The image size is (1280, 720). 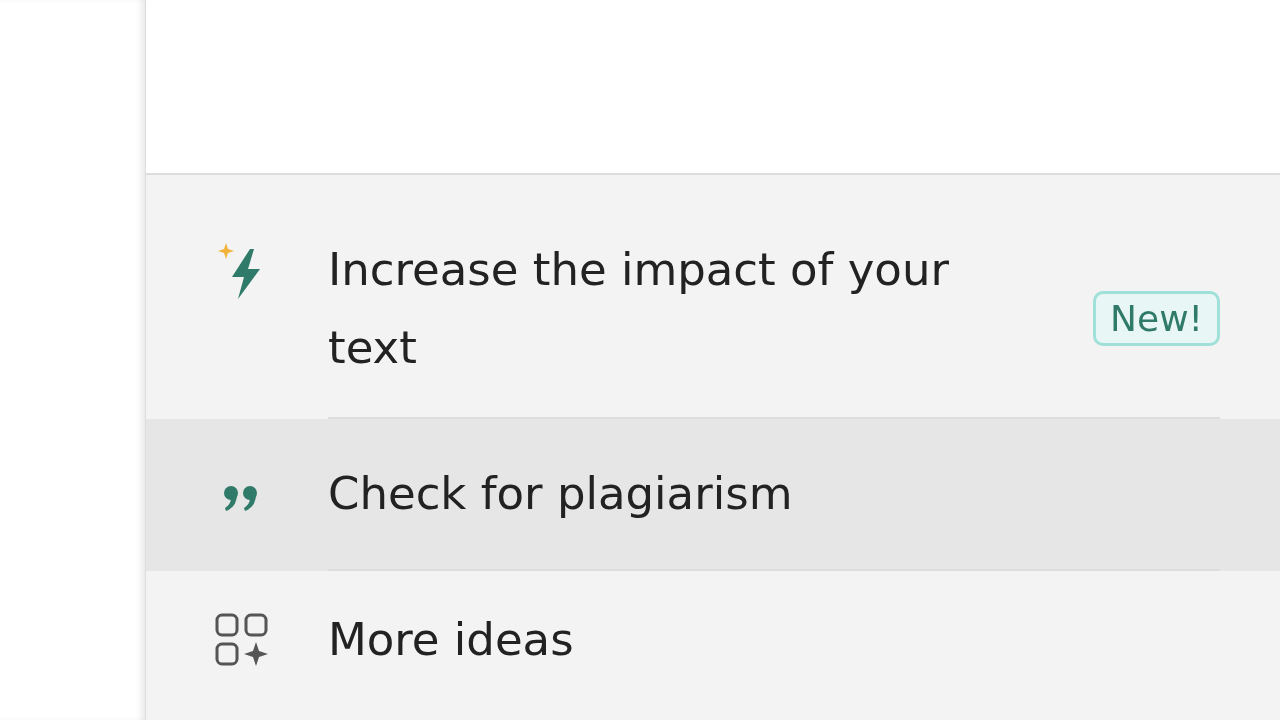 What do you see at coordinates (561, 494) in the screenshot?
I see `menu-item-label: Check for plagiarism` at bounding box center [561, 494].